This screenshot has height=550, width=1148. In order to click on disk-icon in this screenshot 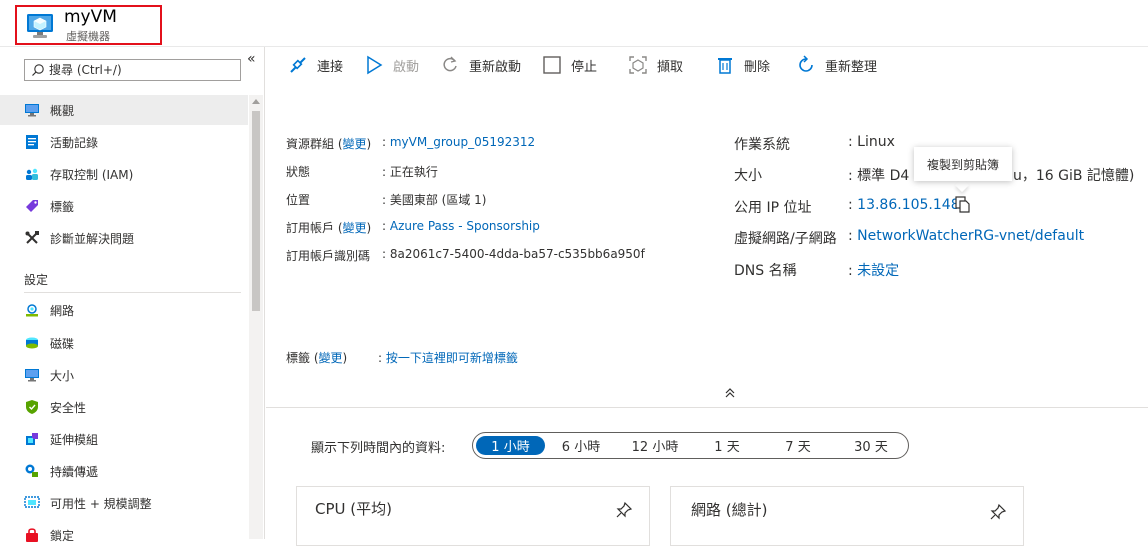, I will do `click(32, 343)`.